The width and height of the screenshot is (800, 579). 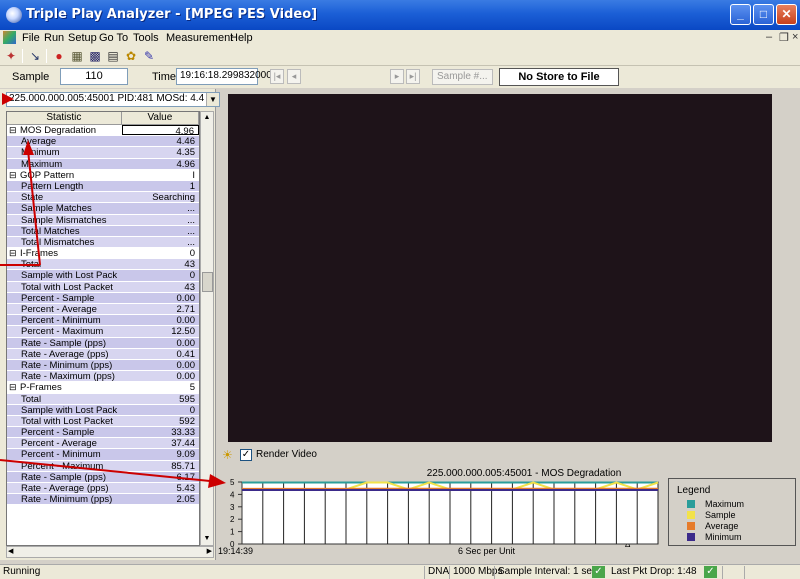 I want to click on arrow-head-mos, so click(x=28, y=147).